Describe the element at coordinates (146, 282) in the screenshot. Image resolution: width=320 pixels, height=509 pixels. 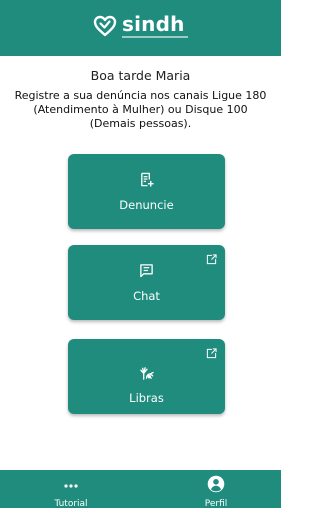
I see `chat-button: Chat` at that location.